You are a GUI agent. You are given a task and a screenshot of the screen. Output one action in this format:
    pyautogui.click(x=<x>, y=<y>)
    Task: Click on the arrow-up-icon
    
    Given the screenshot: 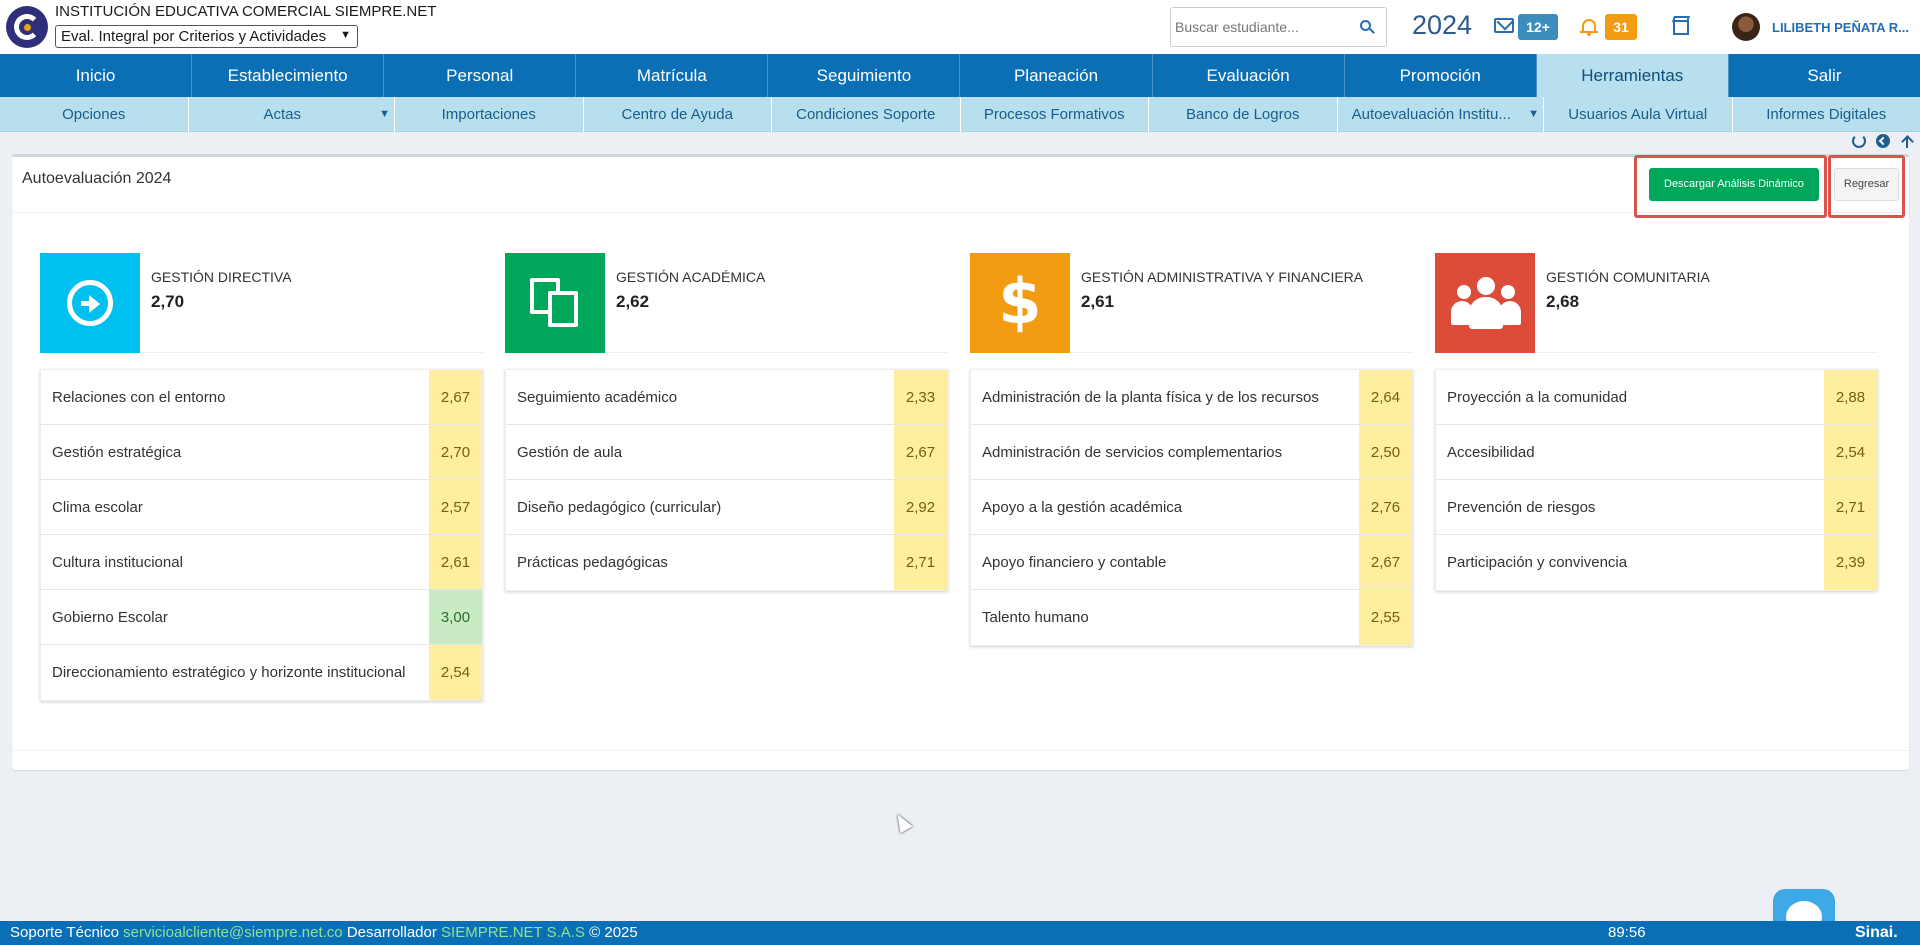 What is the action you would take?
    pyautogui.click(x=1907, y=141)
    